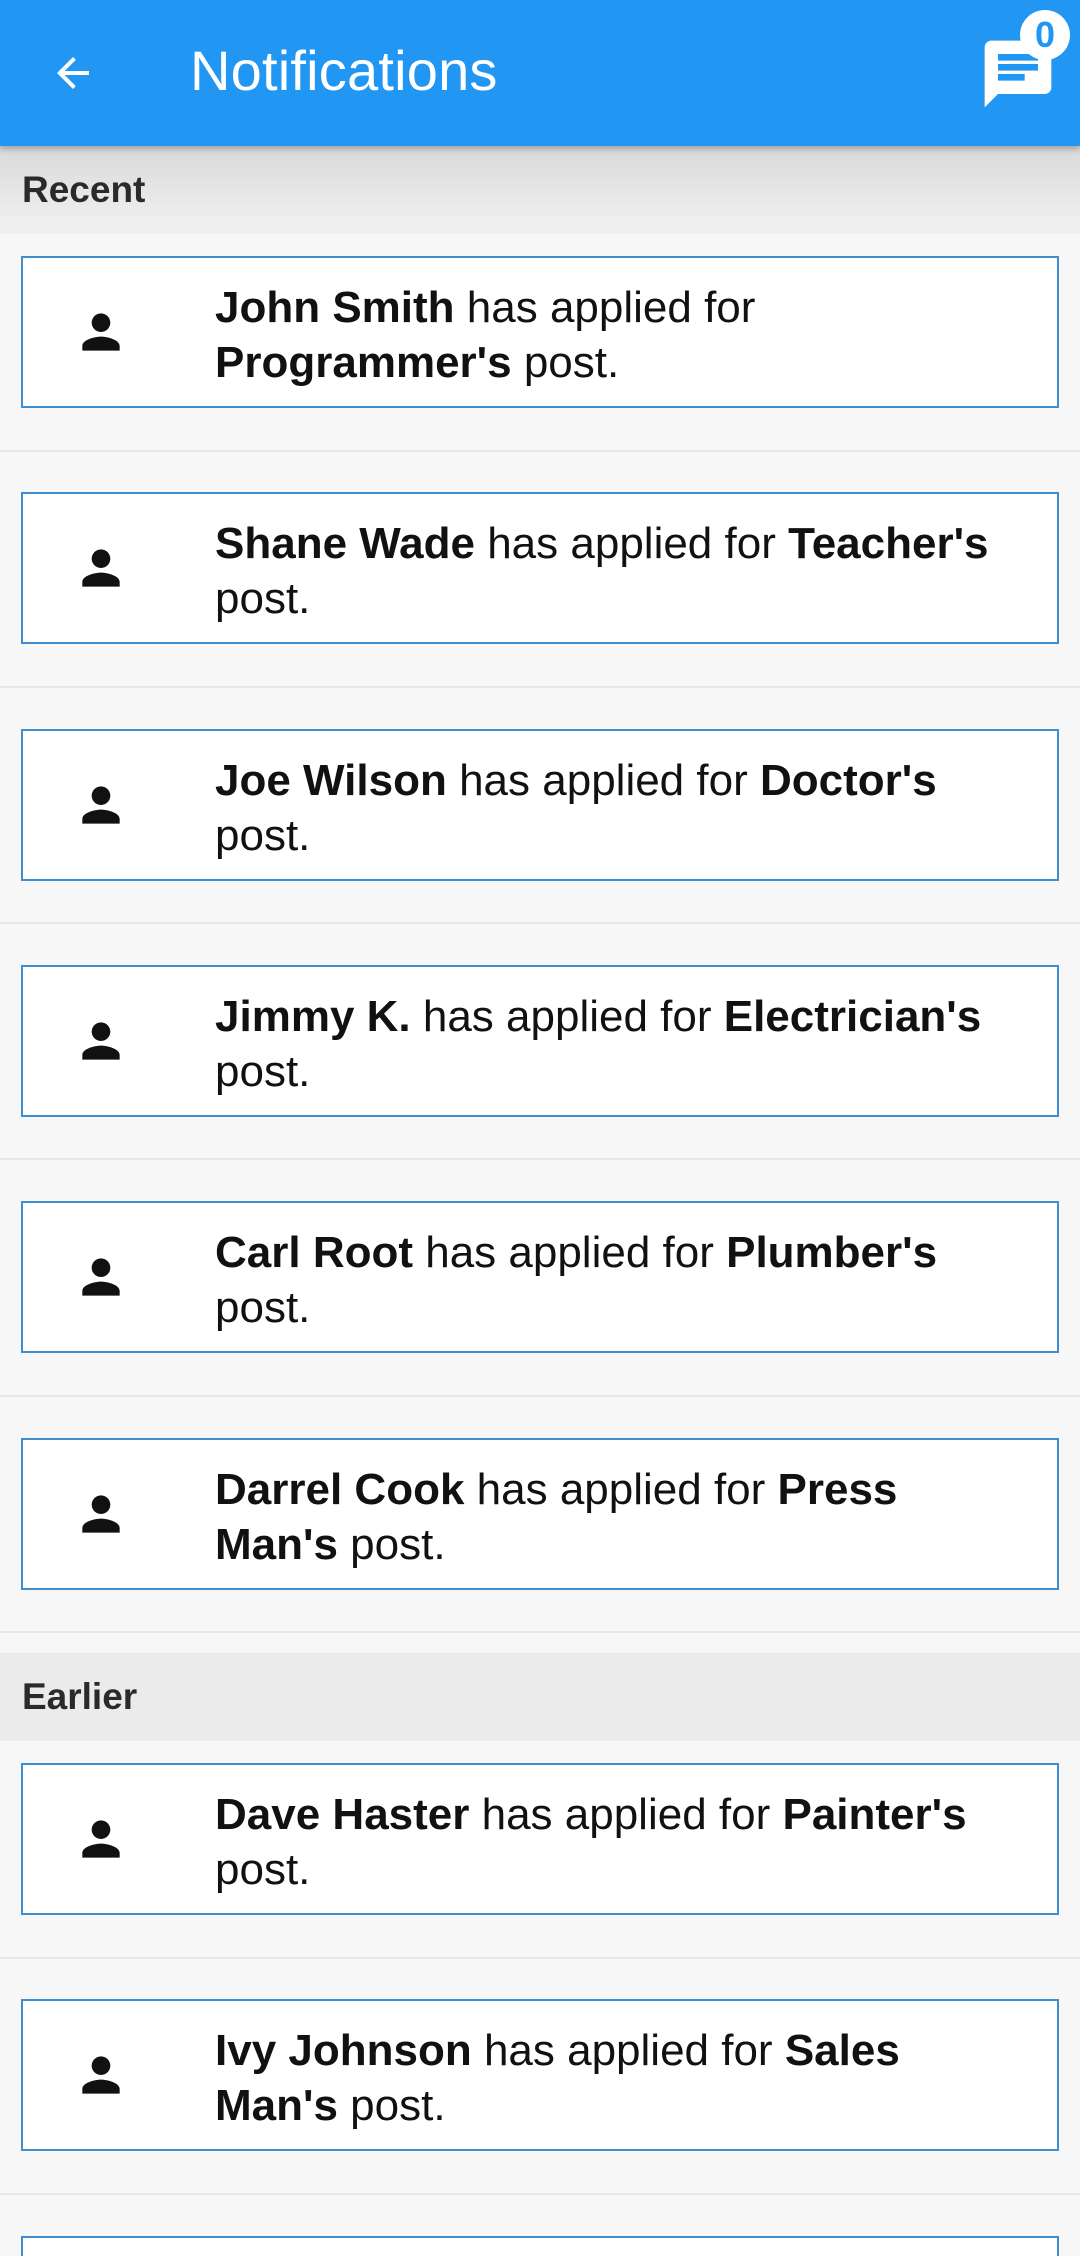 This screenshot has height=2256, width=1080. Describe the element at coordinates (345, 543) in the screenshot. I see `applicant-name: Shane Wade` at that location.